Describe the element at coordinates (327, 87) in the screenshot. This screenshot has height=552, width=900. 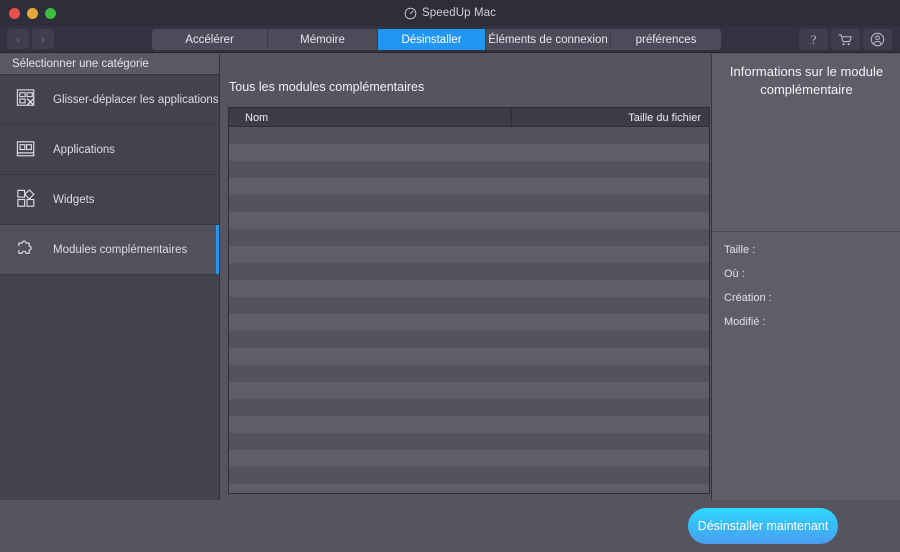
I see `page-title: Tous les modules complémentaires` at that location.